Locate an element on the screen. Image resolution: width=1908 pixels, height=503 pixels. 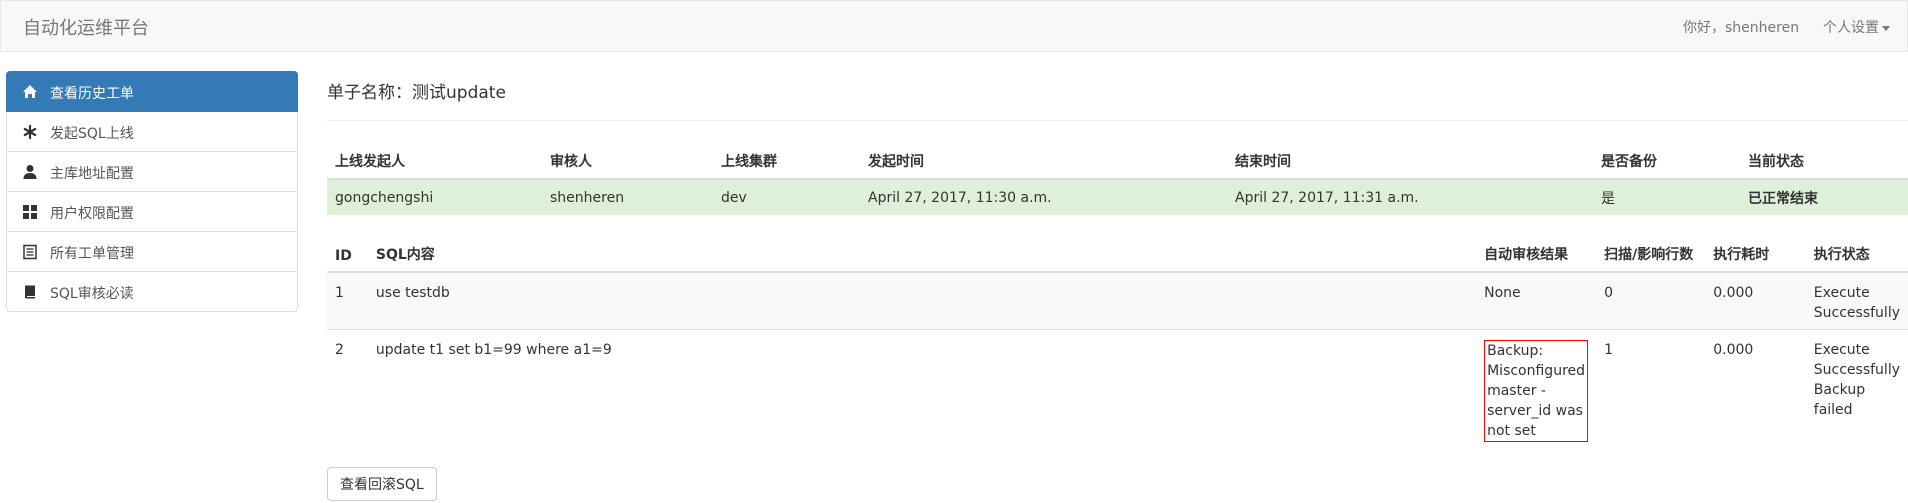
grid-icon is located at coordinates (30, 212).